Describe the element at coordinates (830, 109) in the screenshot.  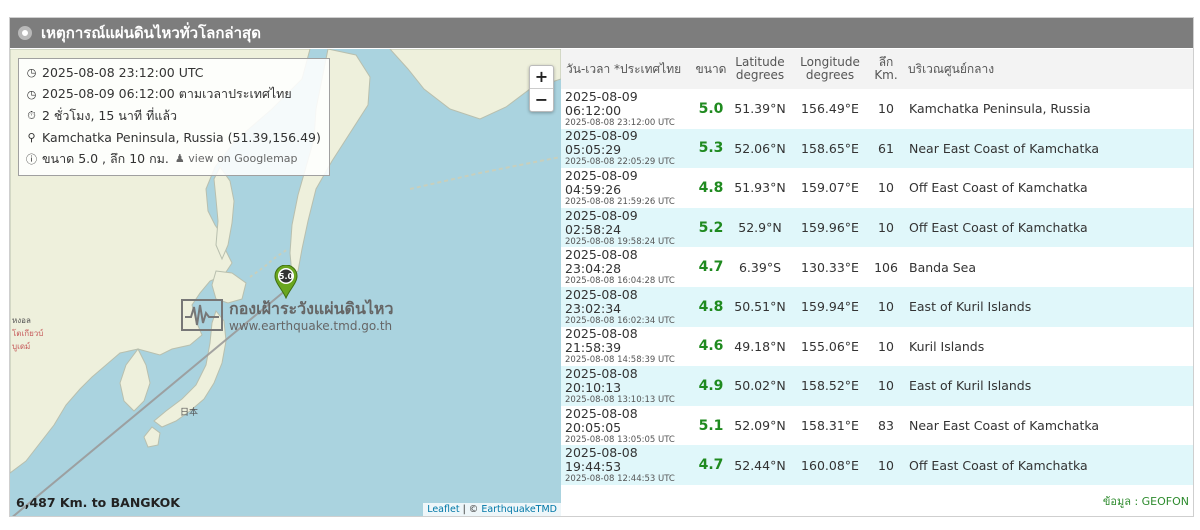
I see `cell-longitude: 156.49°E` at that location.